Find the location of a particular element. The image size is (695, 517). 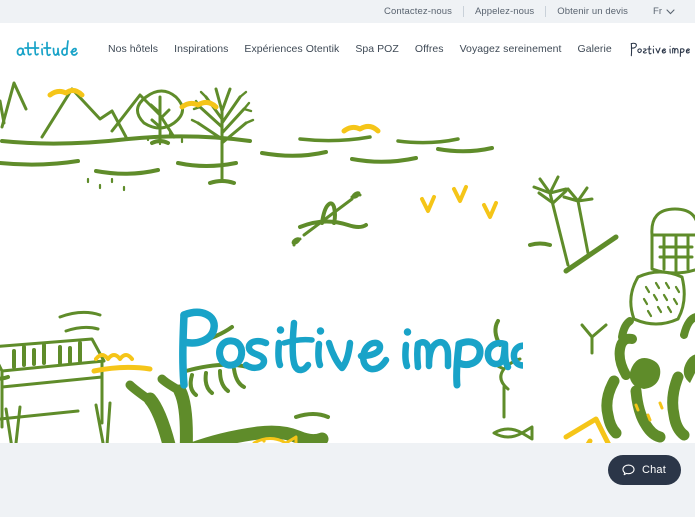

chat-button: Chat is located at coordinates (644, 470).